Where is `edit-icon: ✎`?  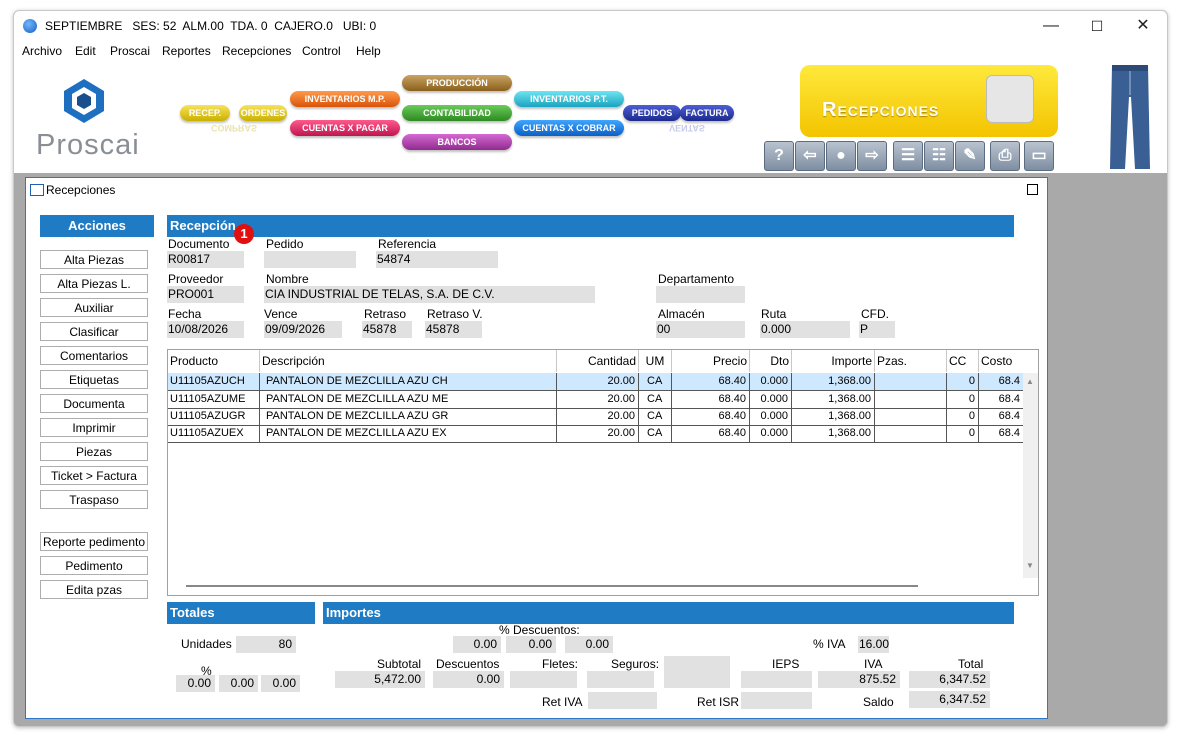 edit-icon: ✎ is located at coordinates (970, 156).